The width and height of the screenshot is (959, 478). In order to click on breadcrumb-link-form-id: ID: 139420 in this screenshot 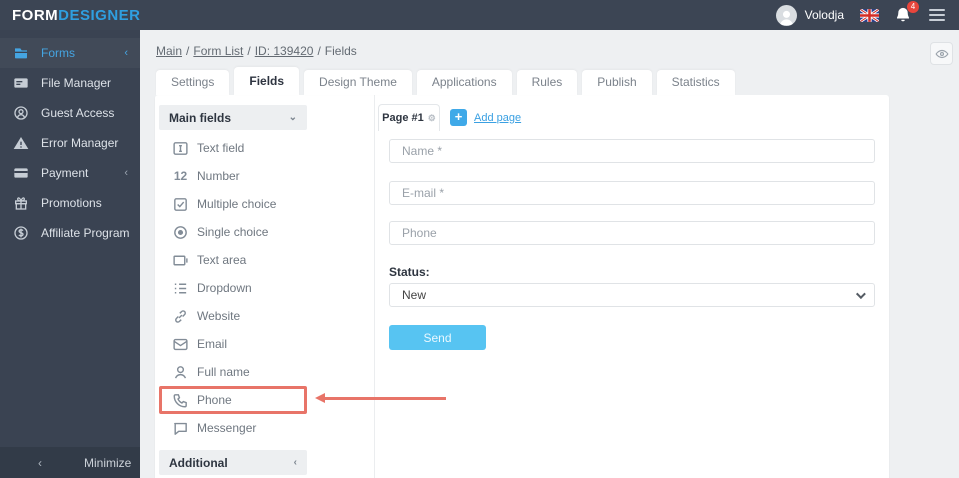, I will do `click(284, 51)`.